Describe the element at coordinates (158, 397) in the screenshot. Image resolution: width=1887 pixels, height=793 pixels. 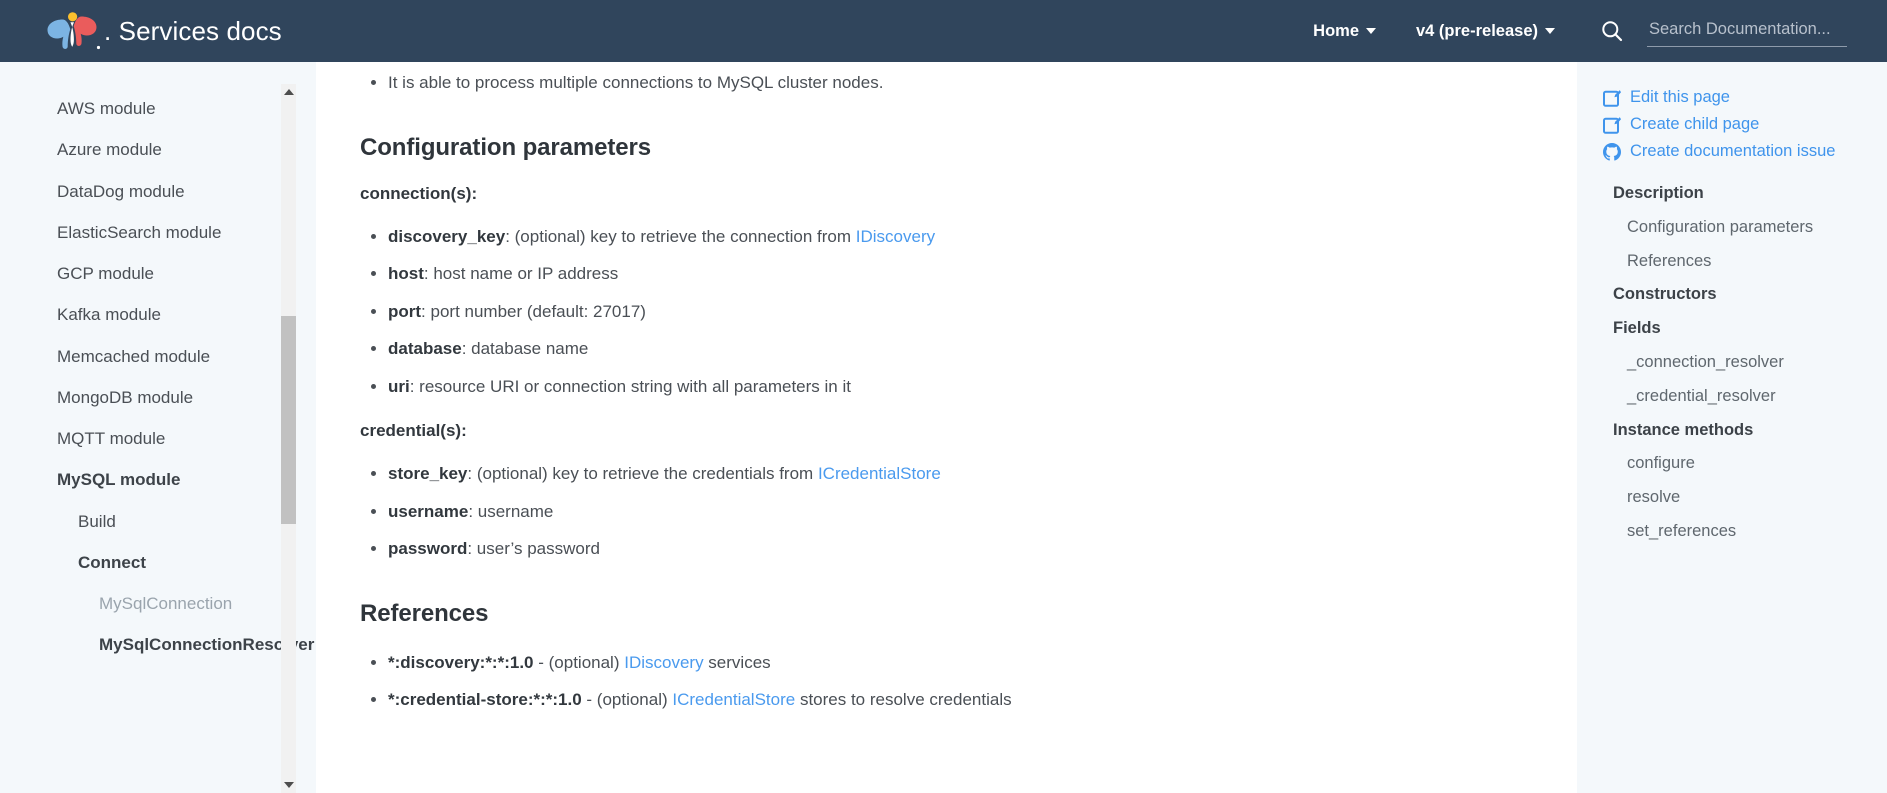
I see `sidebar-item-mongodb-module: MongoDB module` at that location.